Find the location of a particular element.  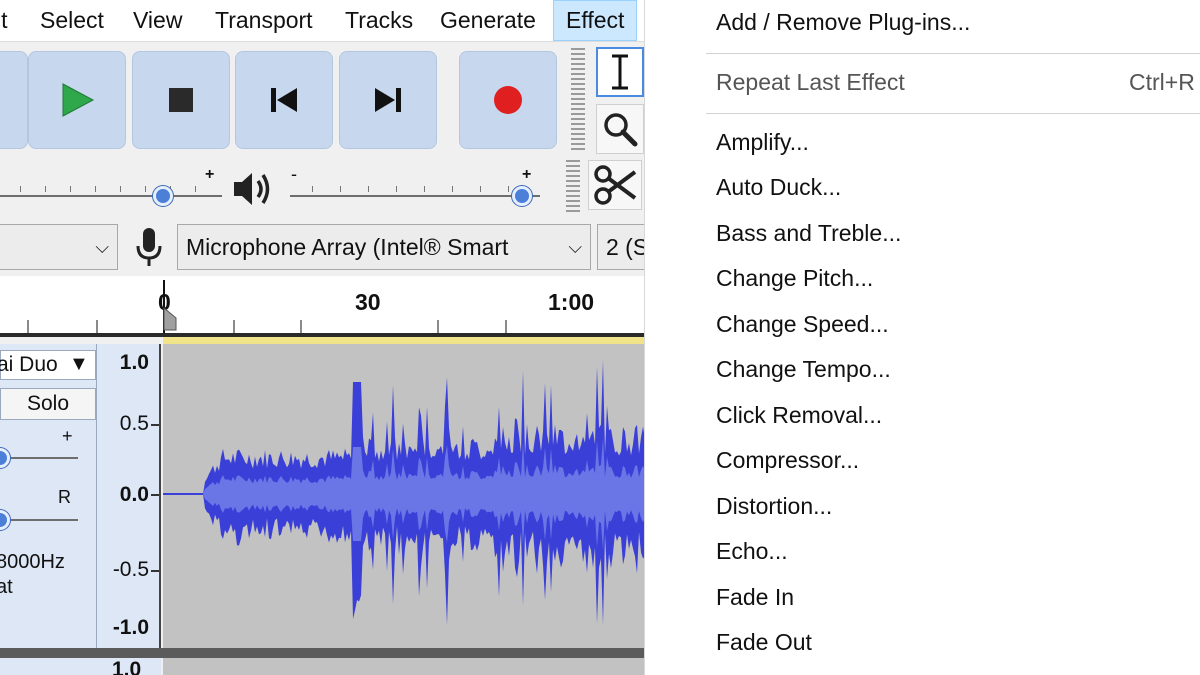

pan-slider-track is located at coordinates (39, 520).